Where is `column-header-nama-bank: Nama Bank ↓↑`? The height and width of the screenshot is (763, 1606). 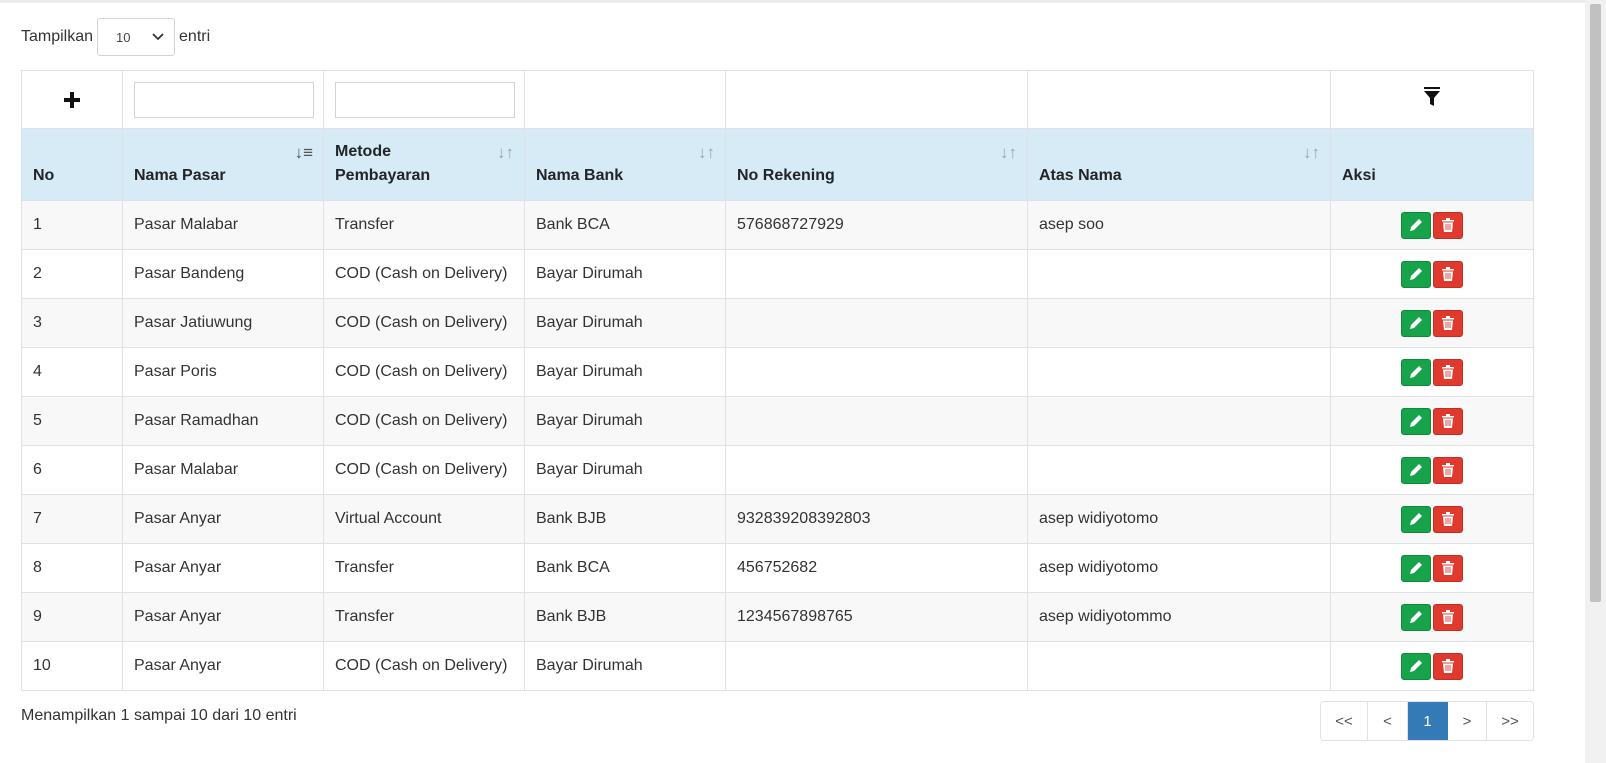 column-header-nama-bank: Nama Bank ↓↑ is located at coordinates (625, 164).